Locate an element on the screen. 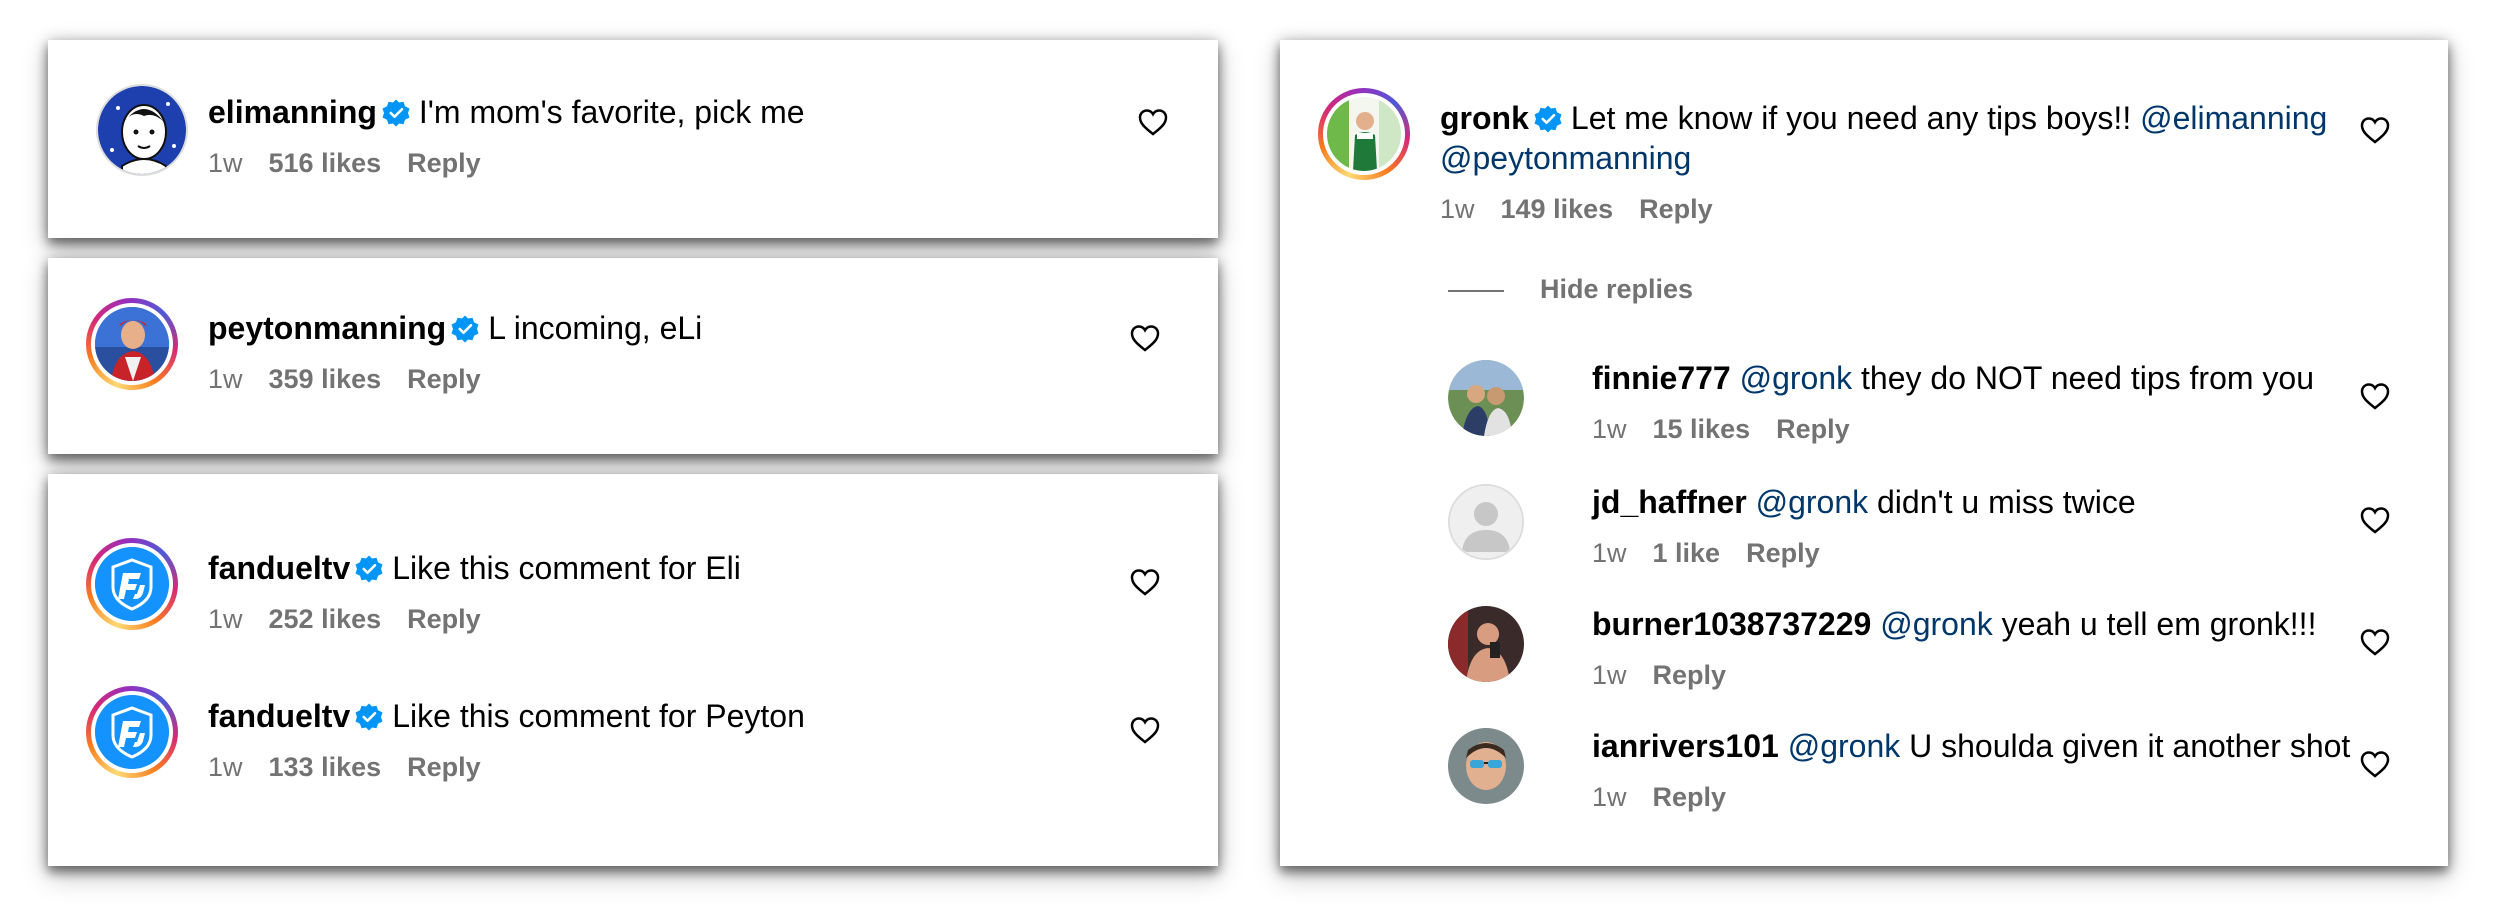  peyton-photo-icon is located at coordinates (132, 344).